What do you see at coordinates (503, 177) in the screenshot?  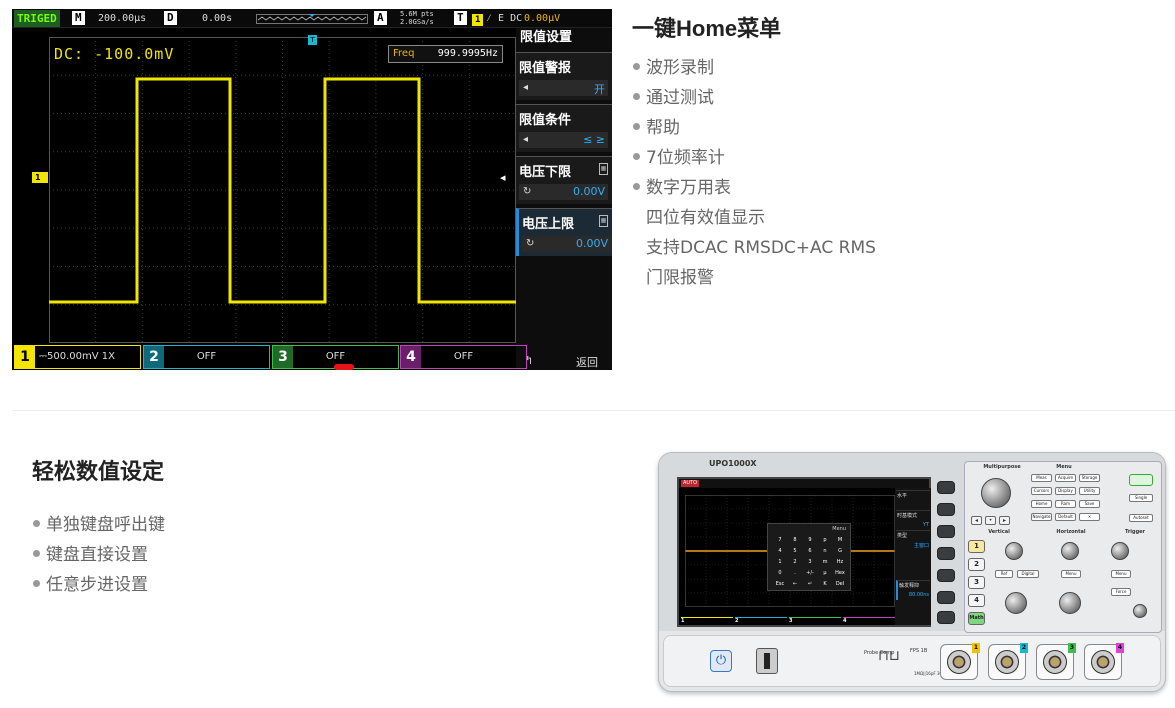 I see `trigger-level-arrow-icon: ◂` at bounding box center [503, 177].